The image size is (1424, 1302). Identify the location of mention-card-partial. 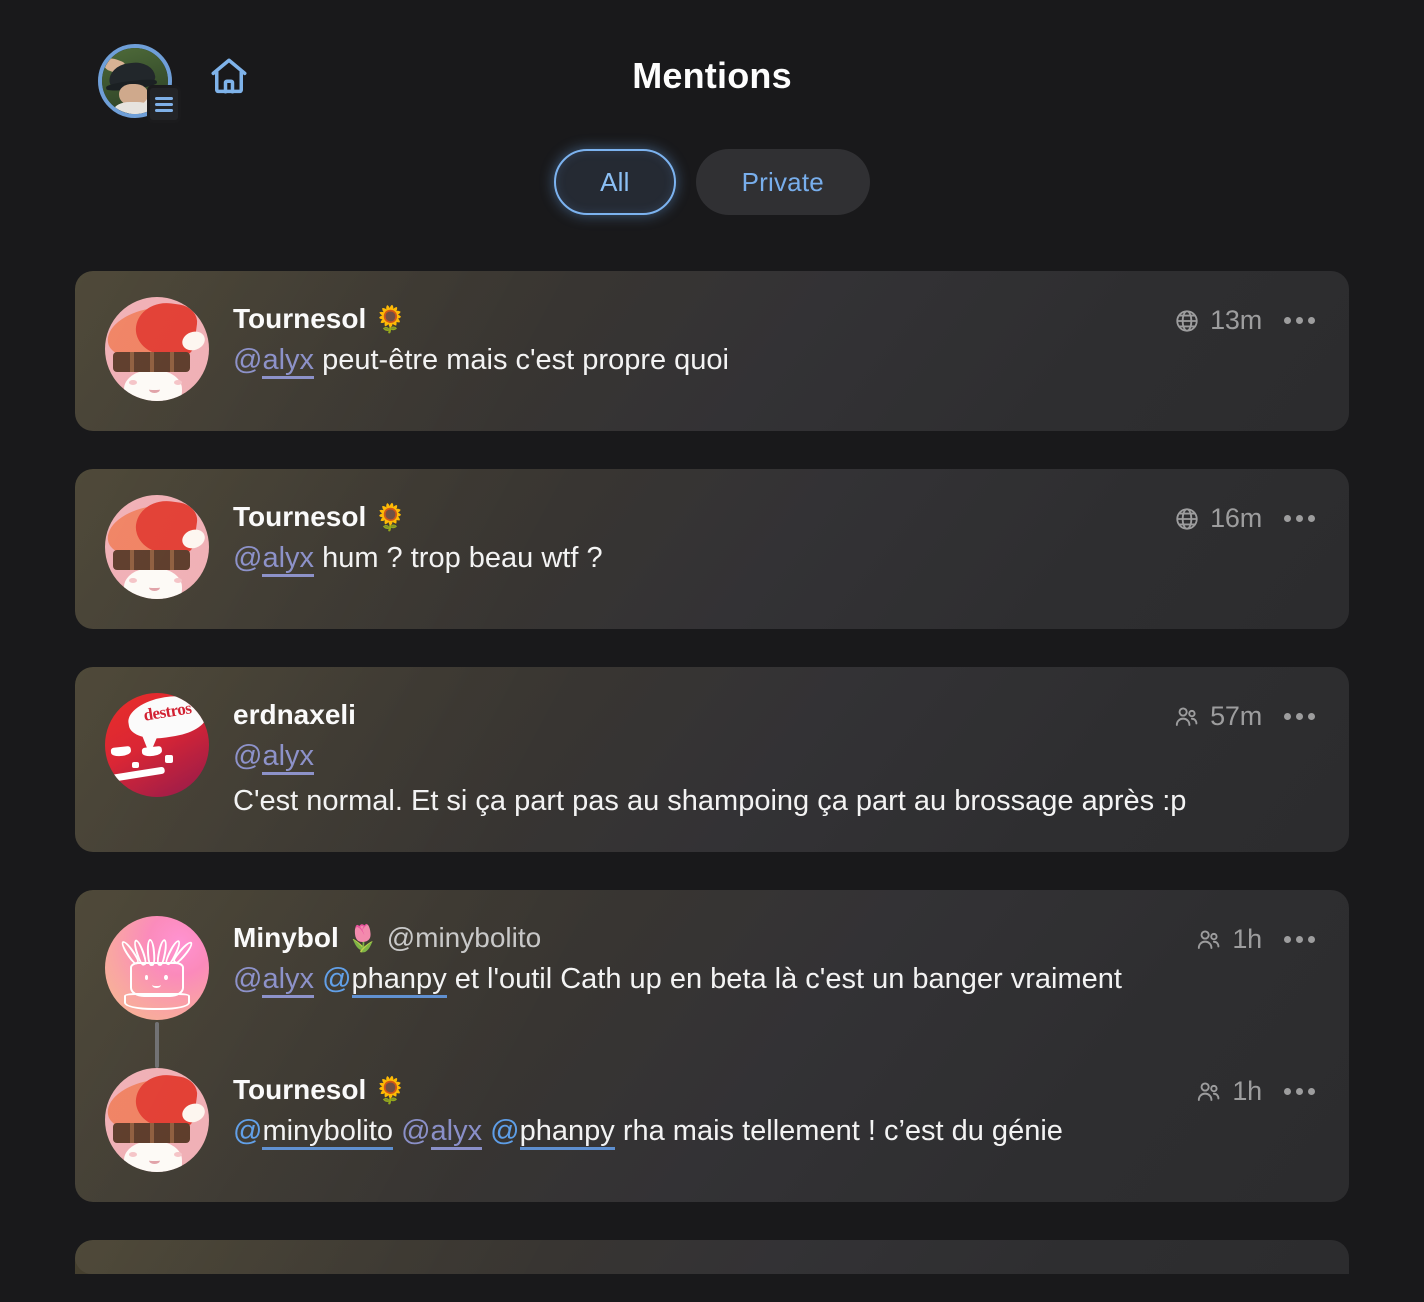
(712, 1257).